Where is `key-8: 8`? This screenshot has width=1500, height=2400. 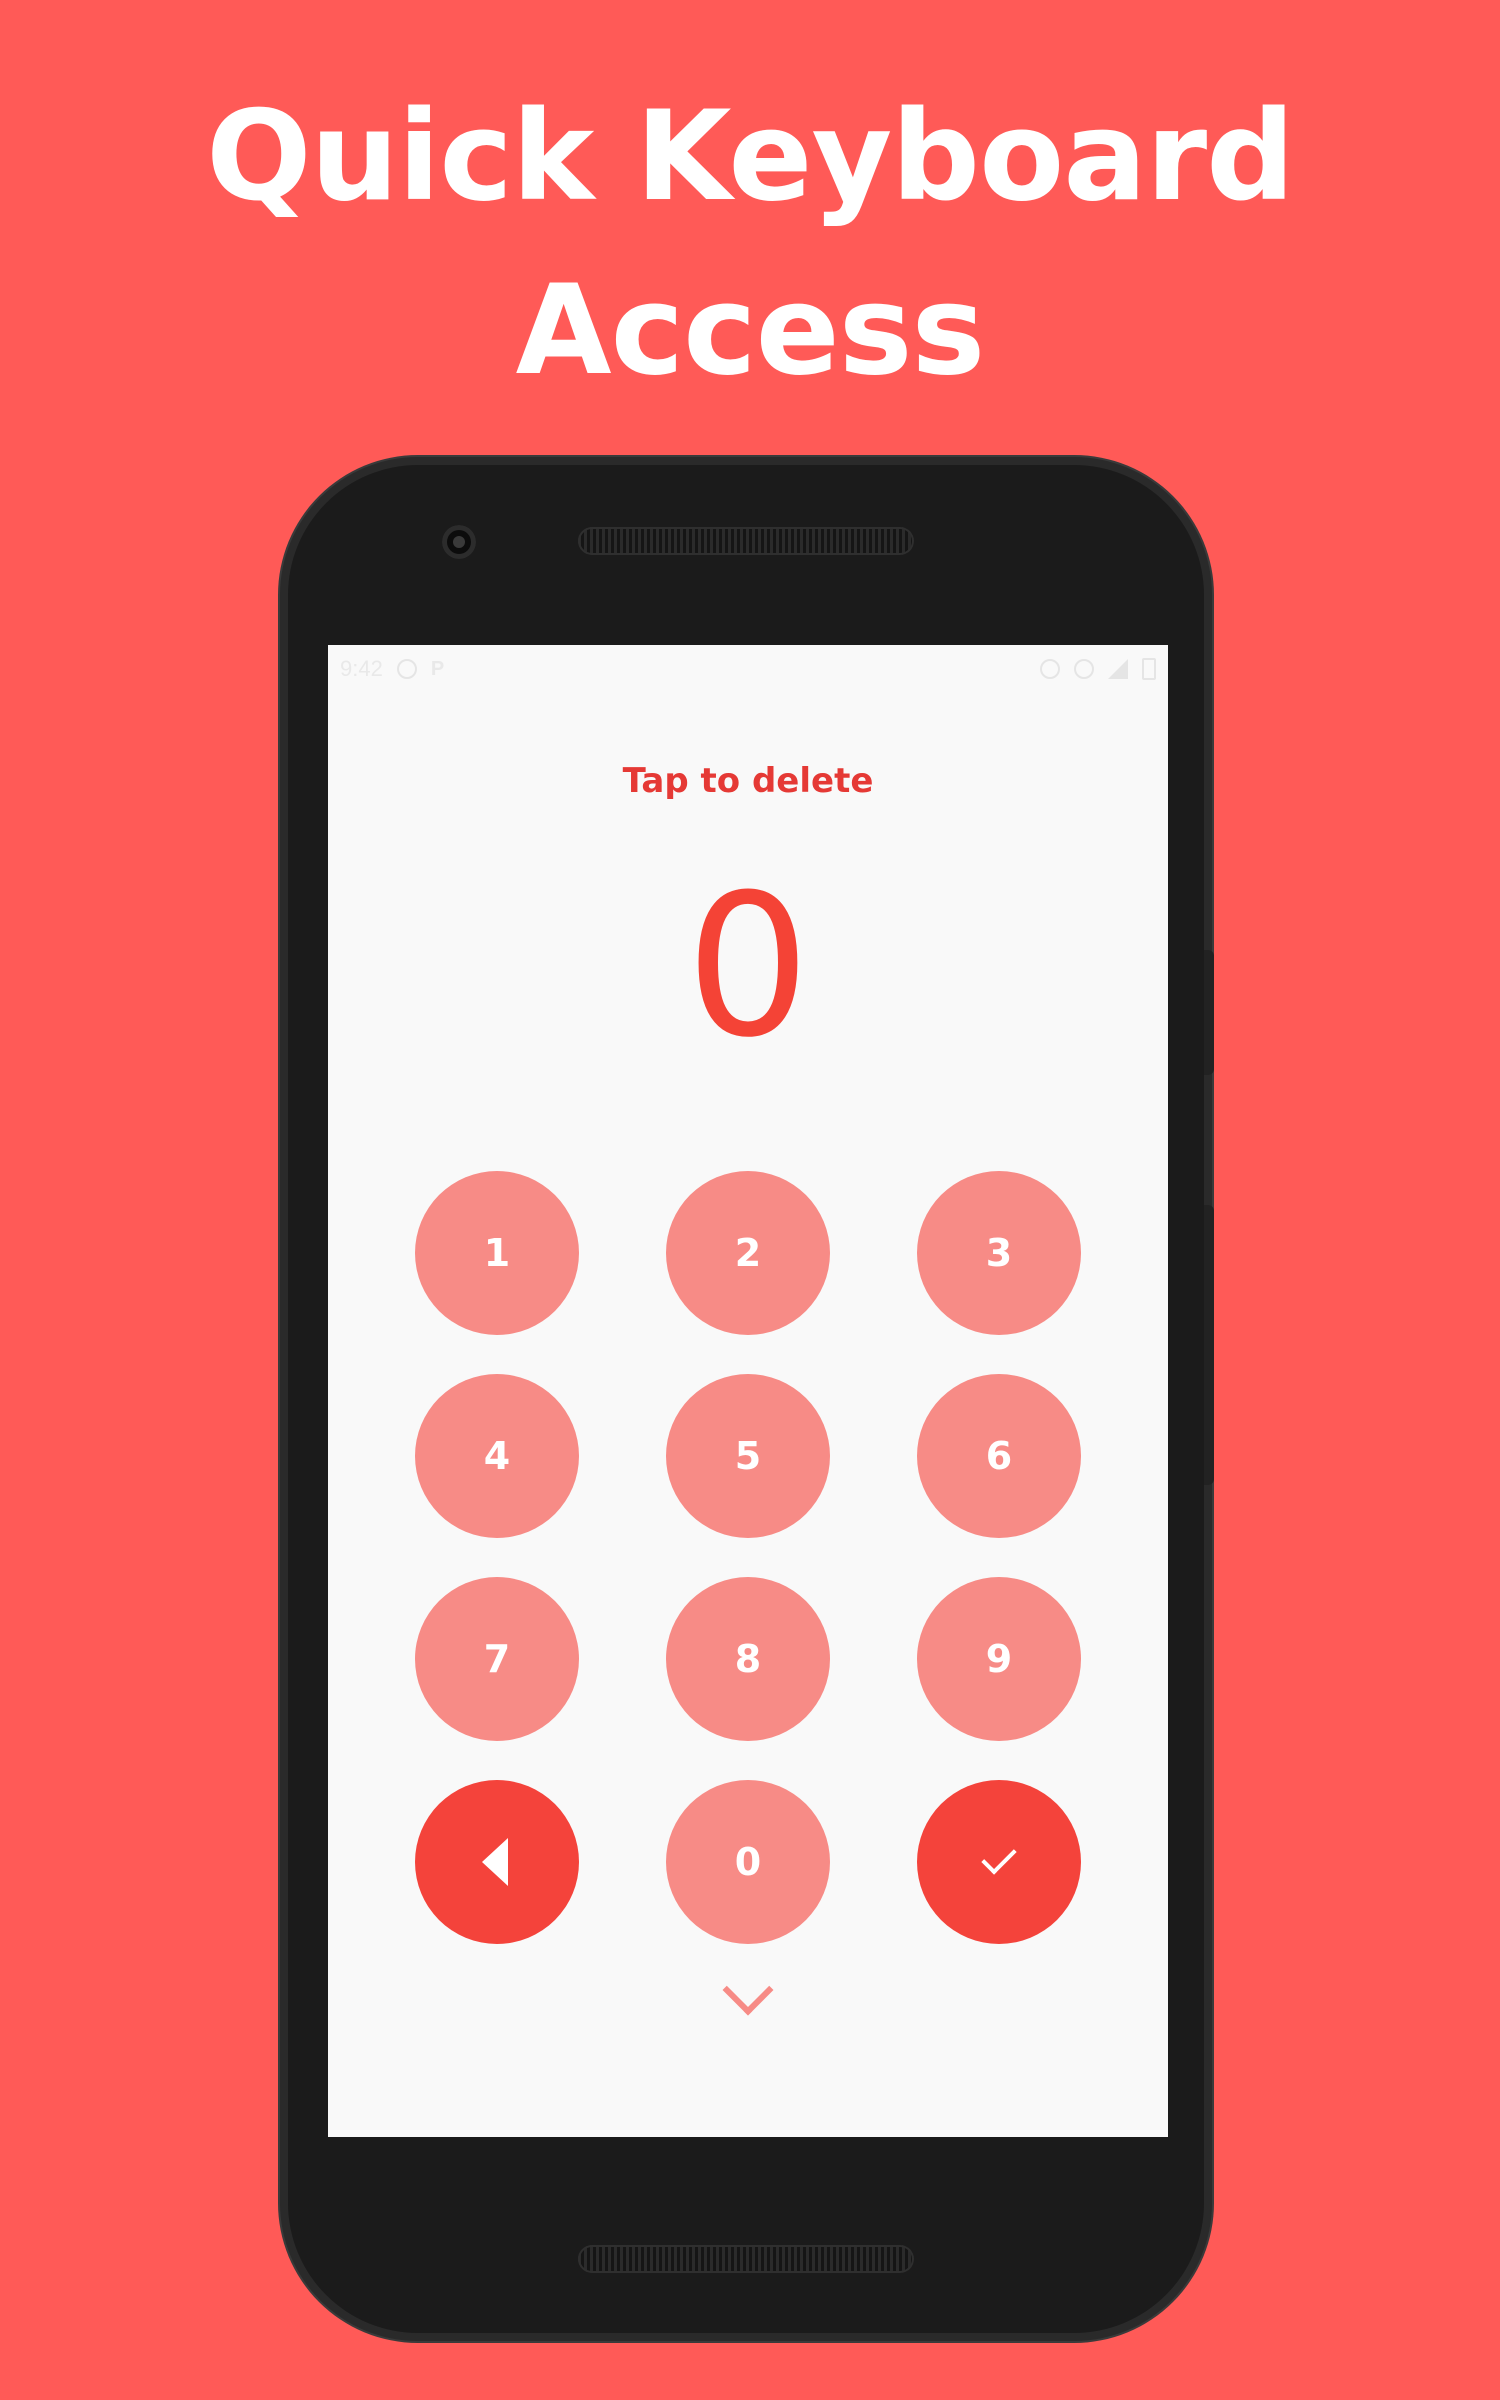
key-8: 8 is located at coordinates (748, 1659).